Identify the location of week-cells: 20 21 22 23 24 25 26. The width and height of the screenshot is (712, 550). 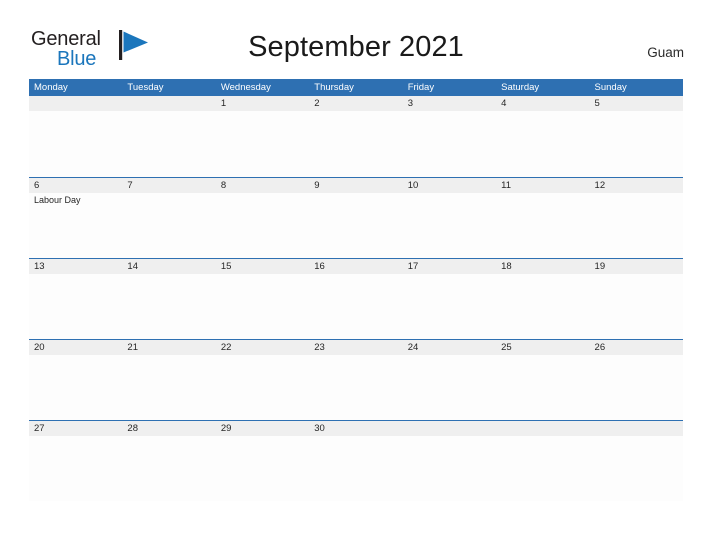
(356, 380).